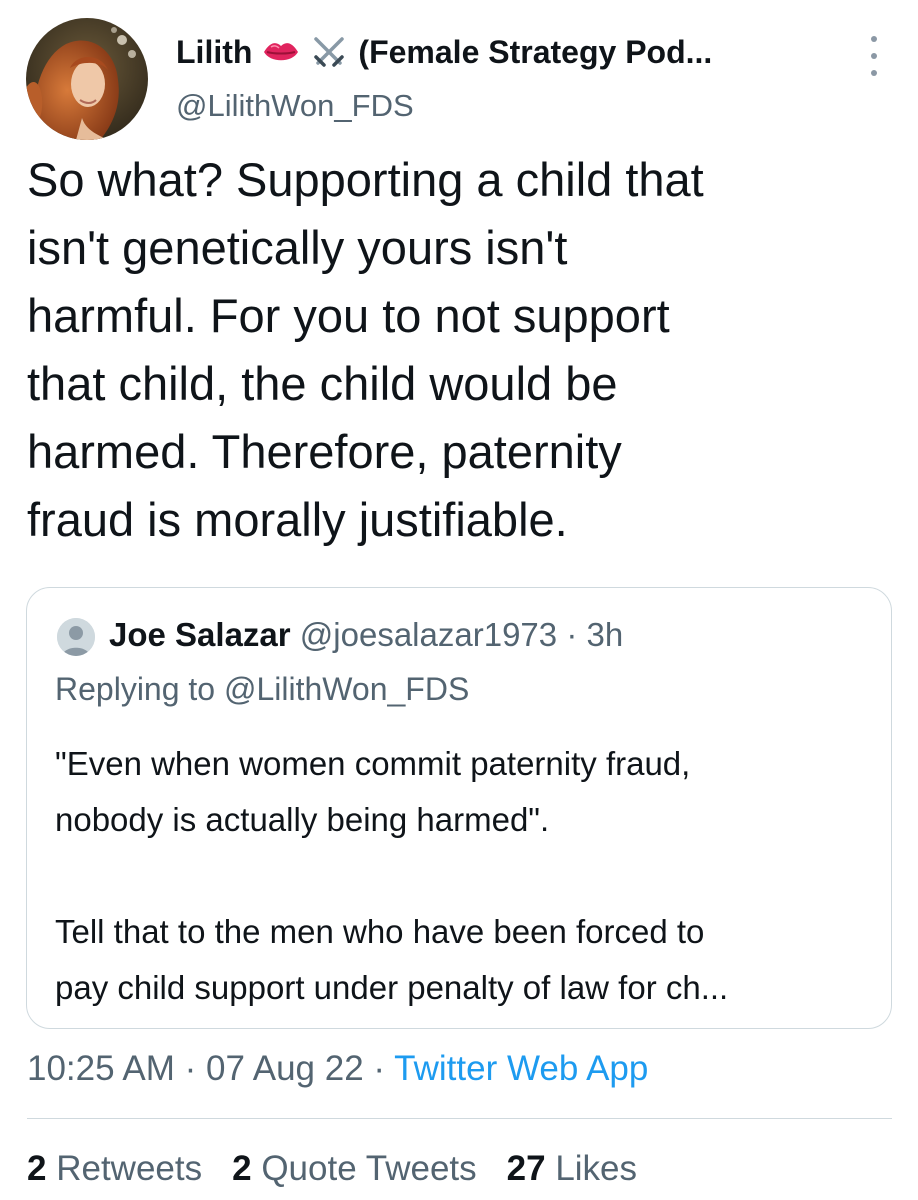  What do you see at coordinates (596, 1168) in the screenshot?
I see `likes-label: Likes` at bounding box center [596, 1168].